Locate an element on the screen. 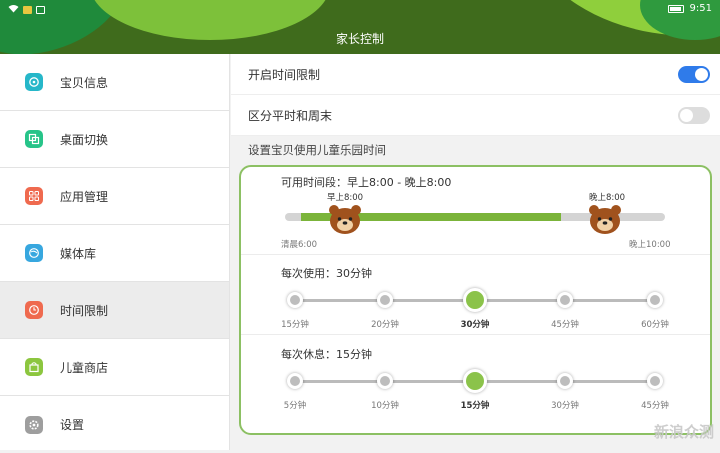 The height and width of the screenshot is (453, 720). range-end-label: 晚上8:00 is located at coordinates (607, 197).